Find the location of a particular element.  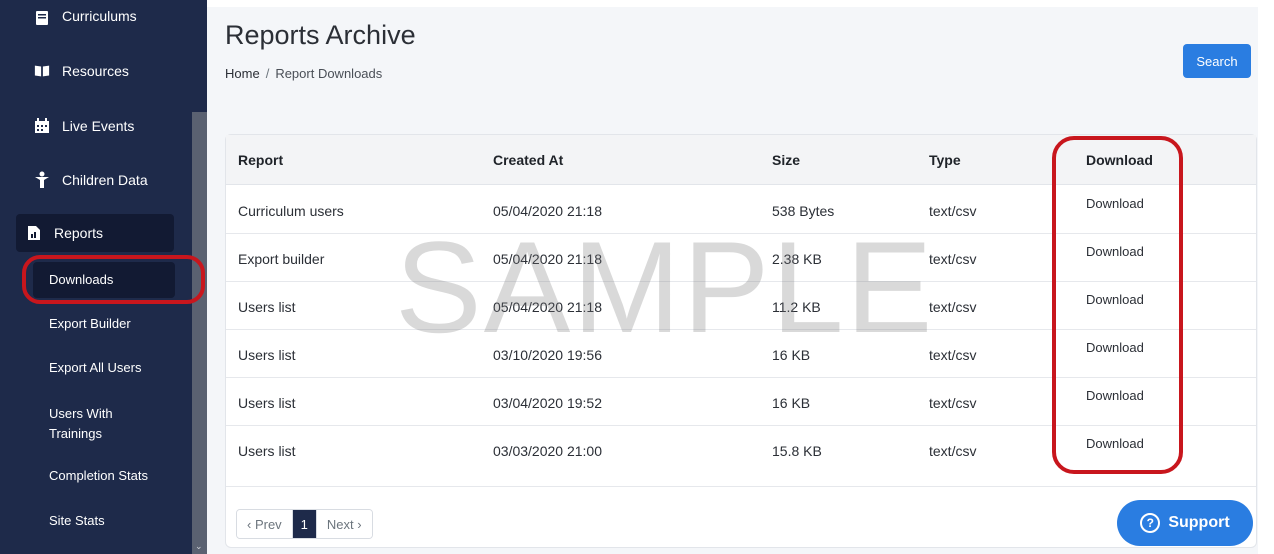

sample-watermark: SAMPLE is located at coordinates (665, 287).